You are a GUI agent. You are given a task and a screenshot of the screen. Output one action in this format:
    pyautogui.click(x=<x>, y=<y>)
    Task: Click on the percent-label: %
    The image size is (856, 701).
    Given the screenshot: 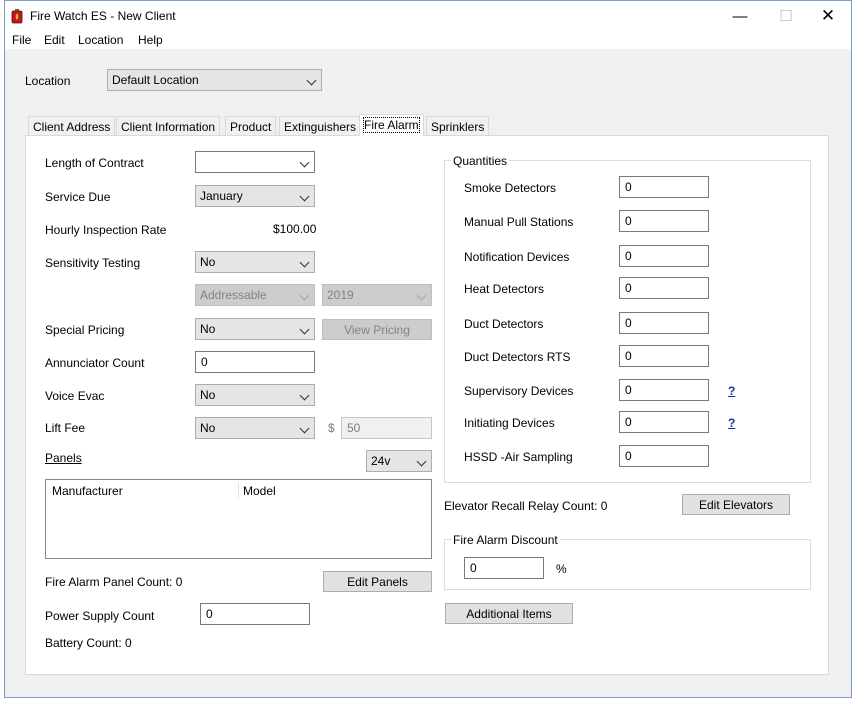 What is the action you would take?
    pyautogui.click(x=561, y=569)
    